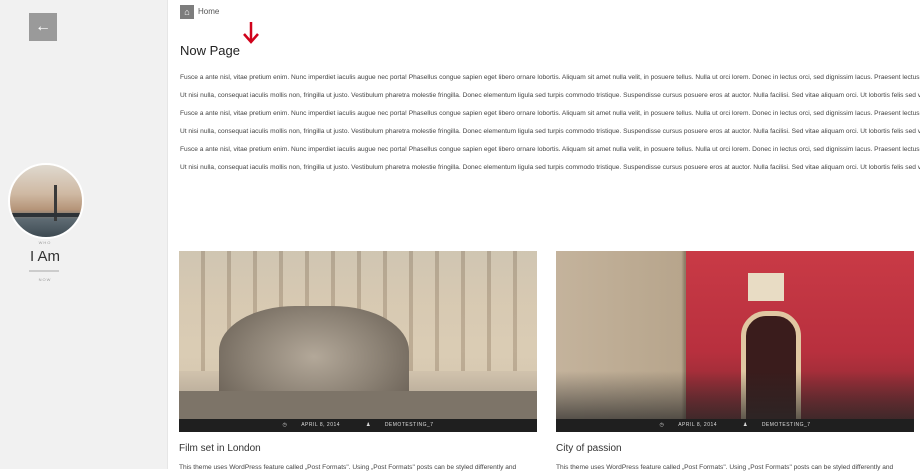 Image resolution: width=920 pixels, height=471 pixels. I want to click on page-title: Now Page, so click(210, 50).